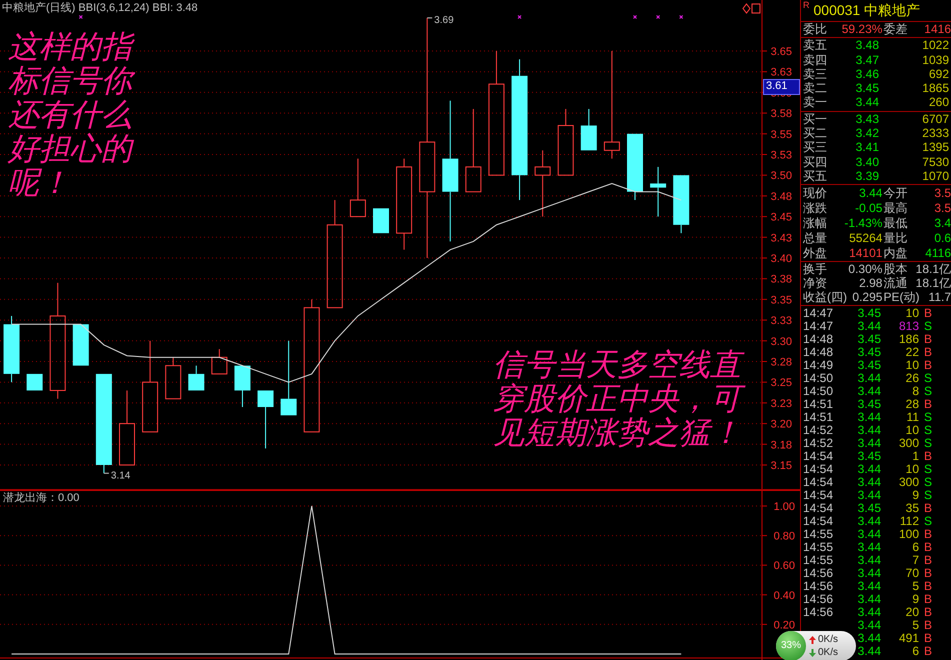  I want to click on annotation-text: 这样的指标信号你还有什么好担心的呢！, so click(72, 115).